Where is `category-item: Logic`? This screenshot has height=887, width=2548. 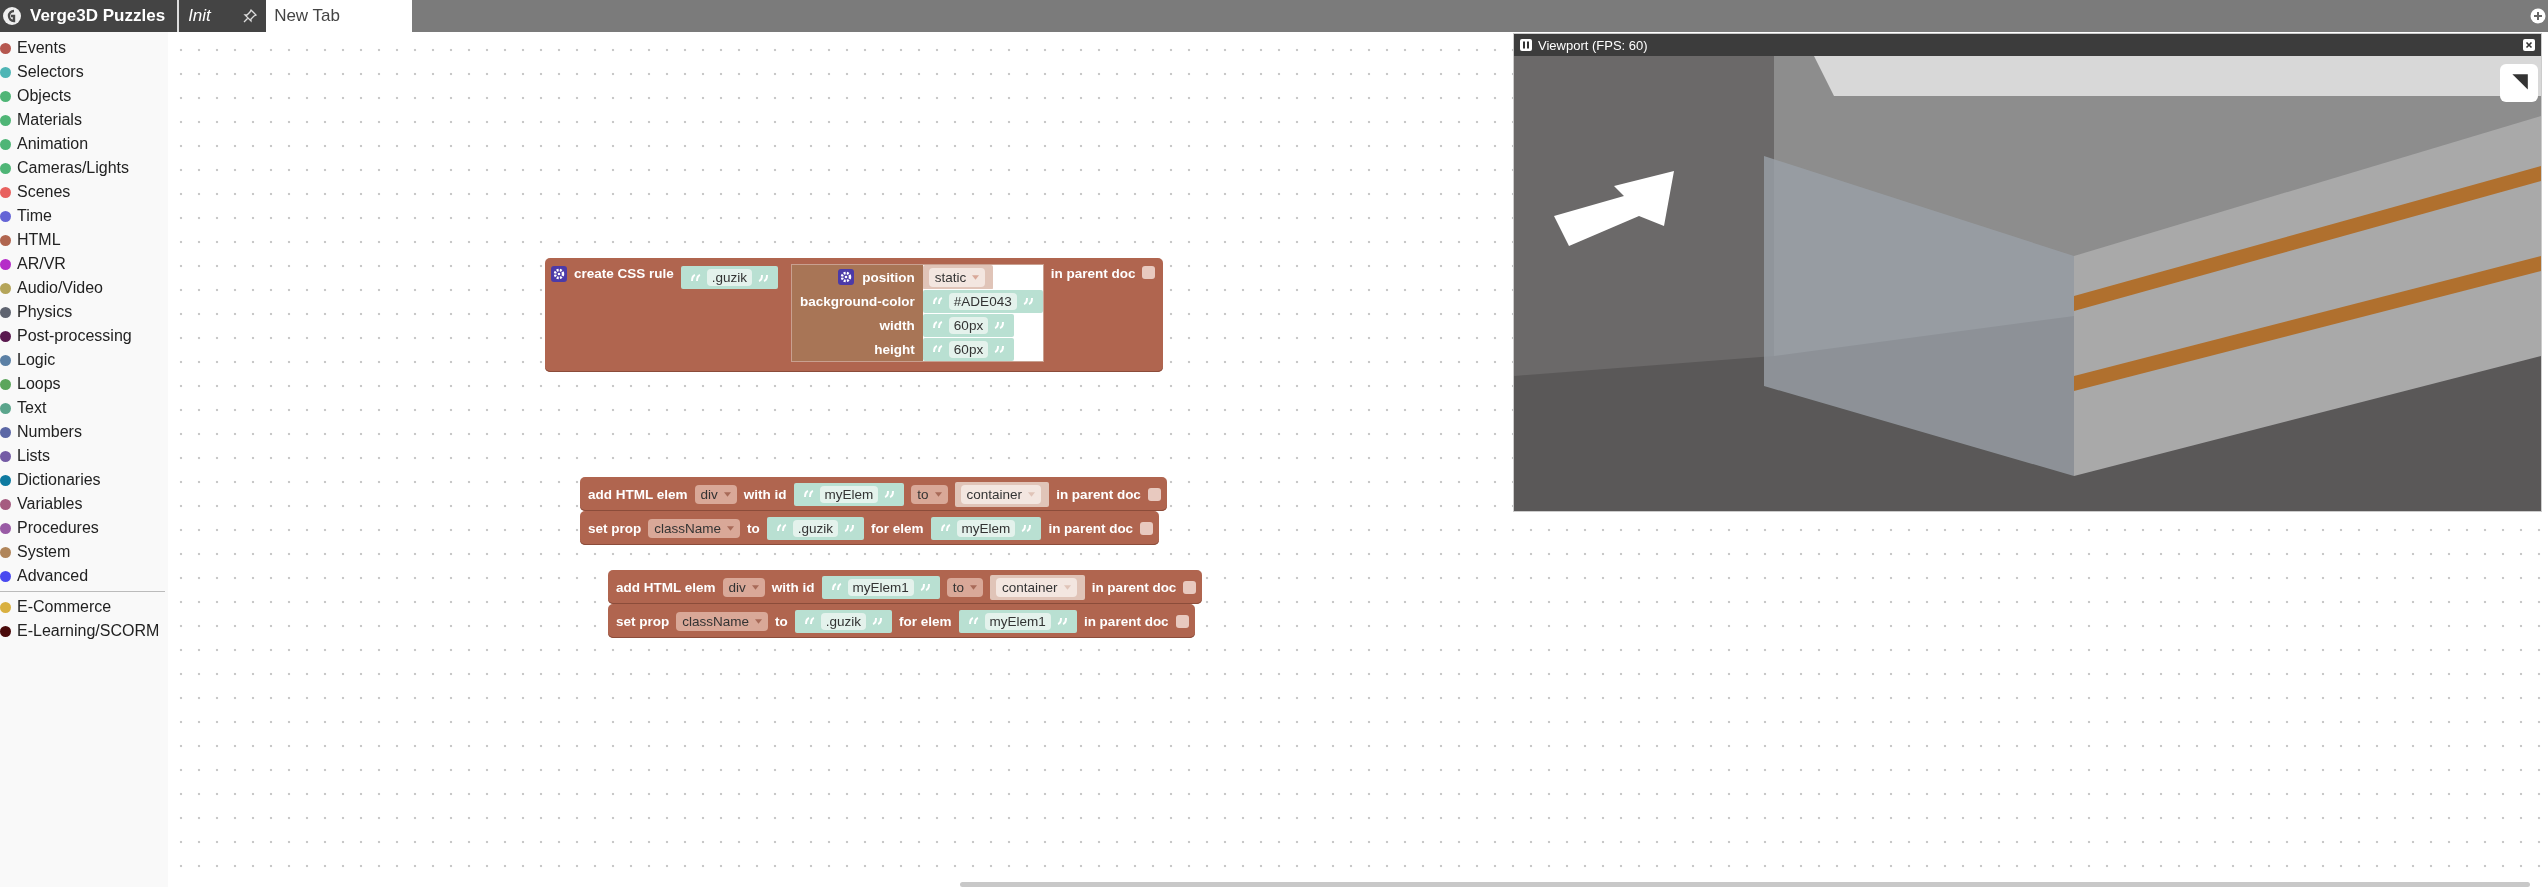
category-item: Logic is located at coordinates (84, 360).